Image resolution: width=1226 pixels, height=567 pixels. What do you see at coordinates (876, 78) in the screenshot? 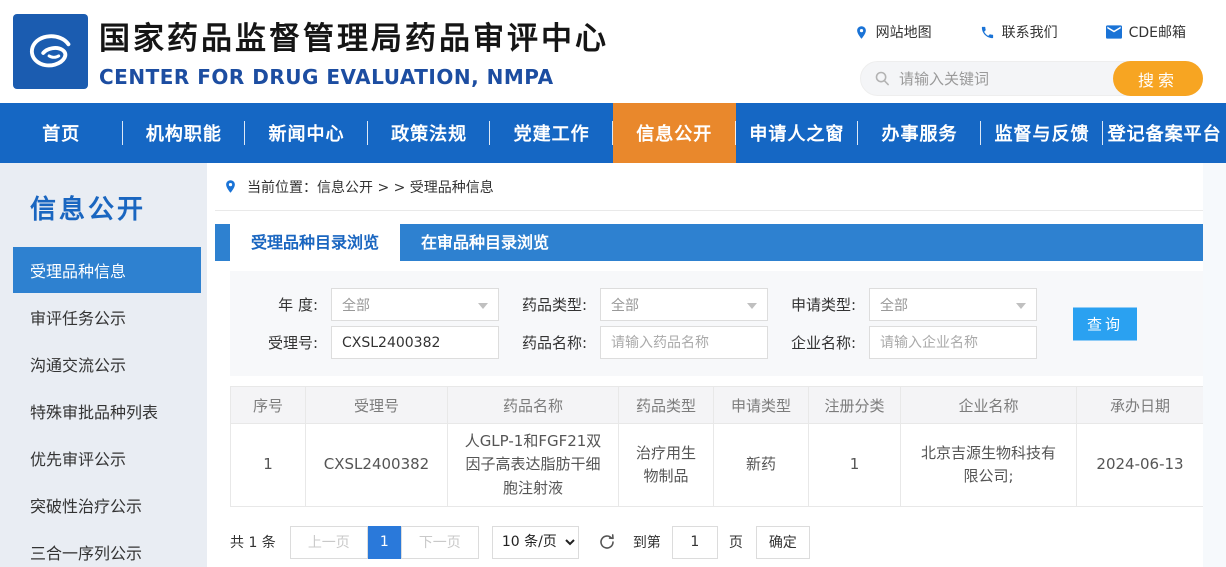
I see `search-icon` at bounding box center [876, 78].